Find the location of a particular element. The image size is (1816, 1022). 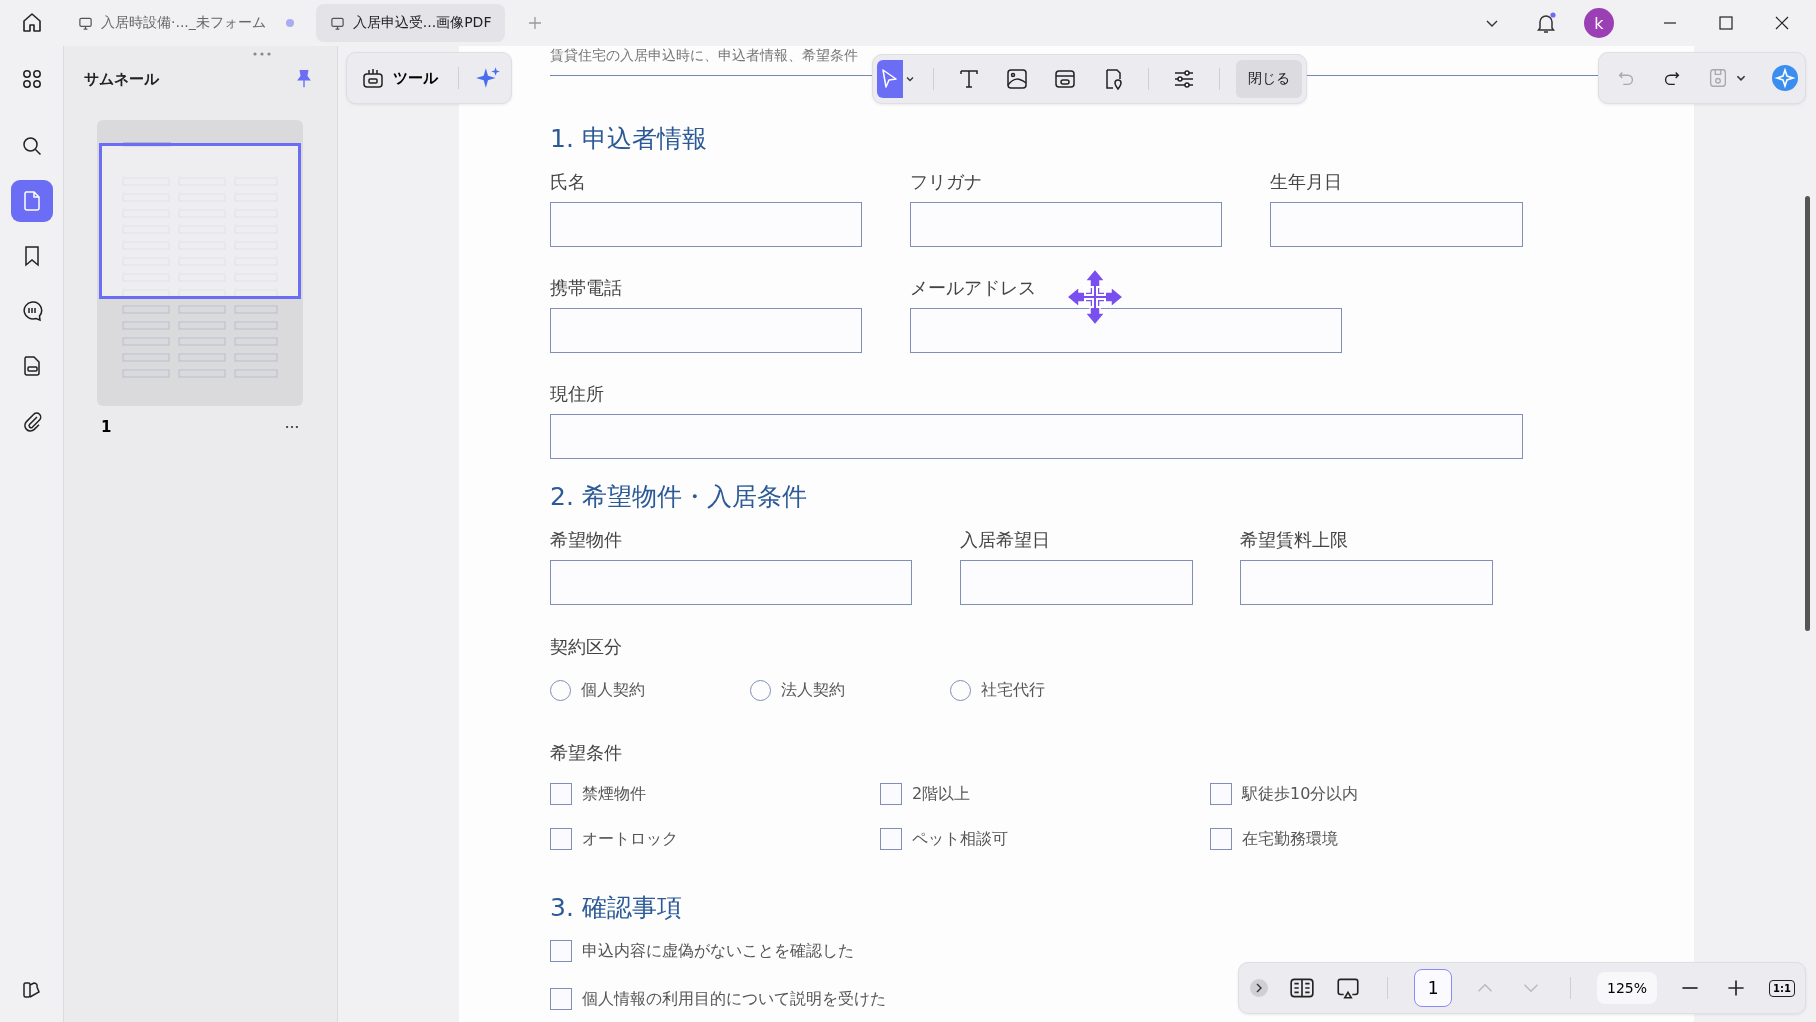

user-avatar: k is located at coordinates (1599, 23).